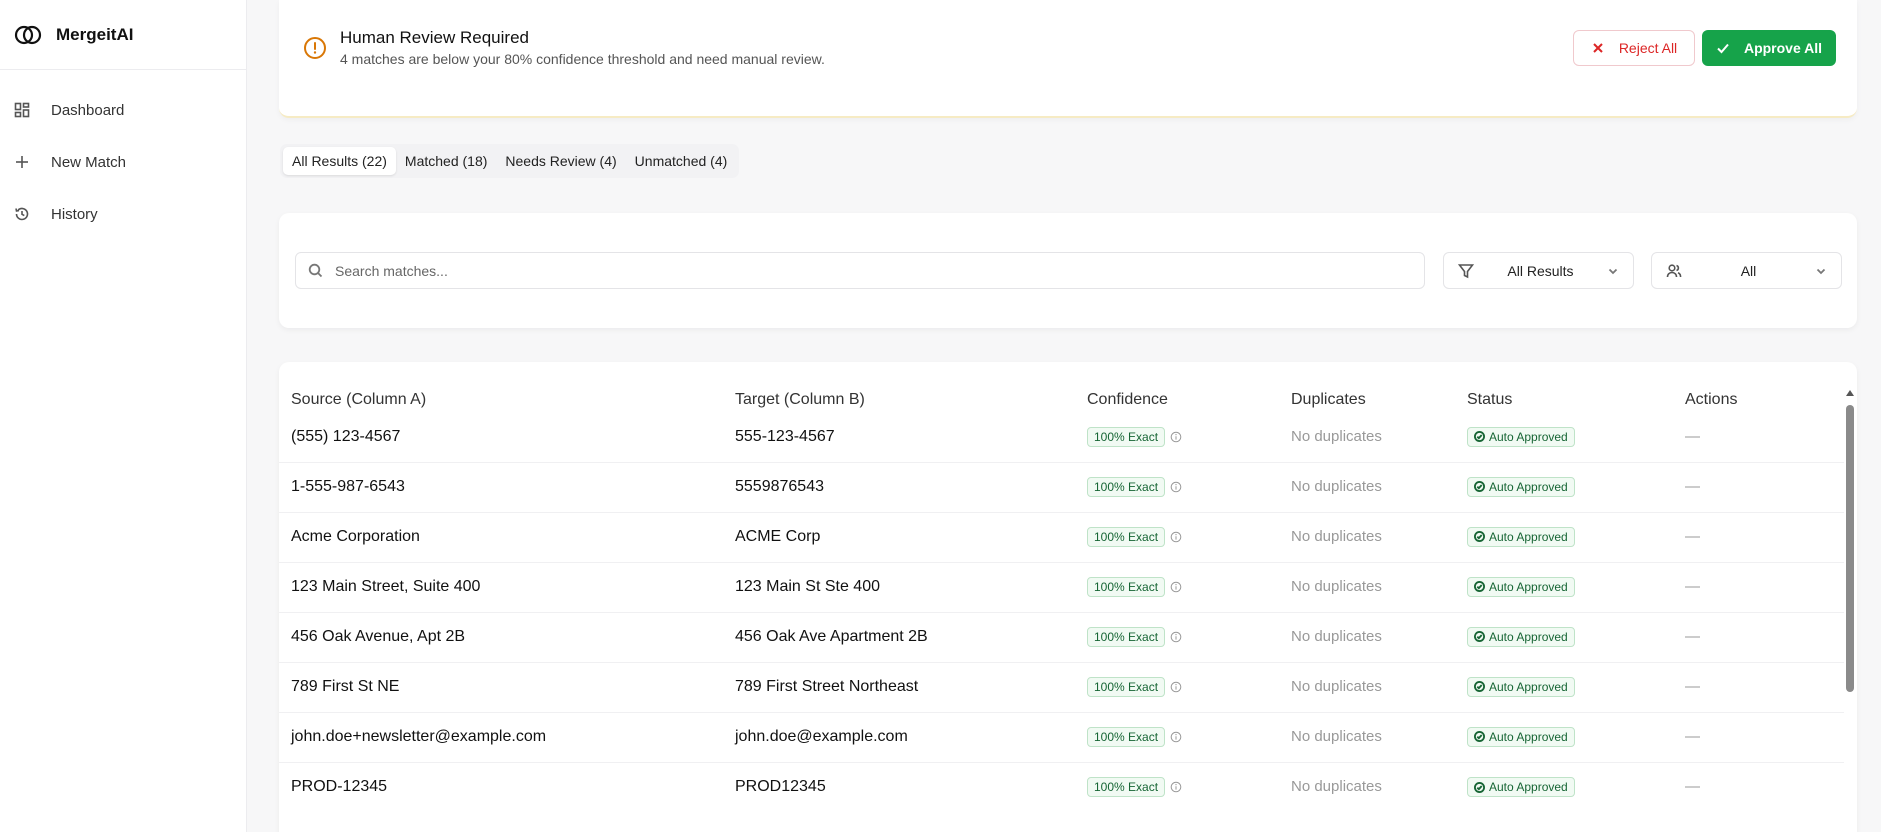 The width and height of the screenshot is (1881, 832). Describe the element at coordinates (74, 214) in the screenshot. I see `sidebar-item-label: History` at that location.